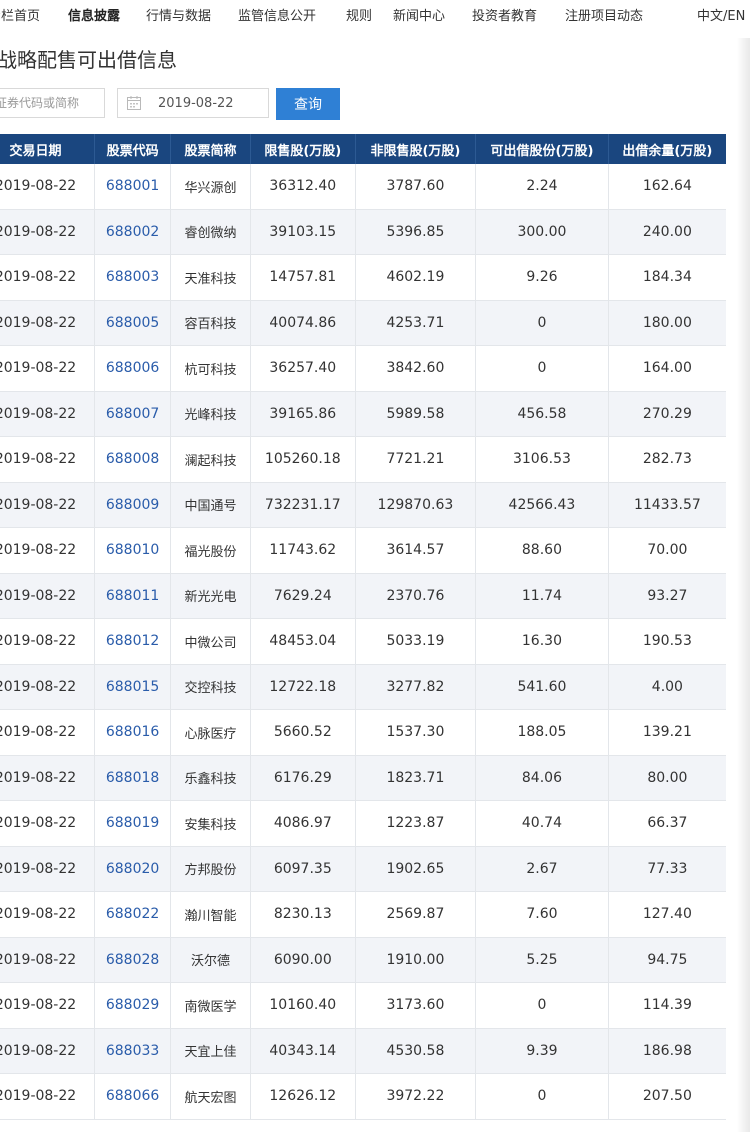 Image resolution: width=750 pixels, height=1132 pixels. What do you see at coordinates (604, 17) in the screenshot?
I see `nav-item-registration: 注册项目动态` at bounding box center [604, 17].